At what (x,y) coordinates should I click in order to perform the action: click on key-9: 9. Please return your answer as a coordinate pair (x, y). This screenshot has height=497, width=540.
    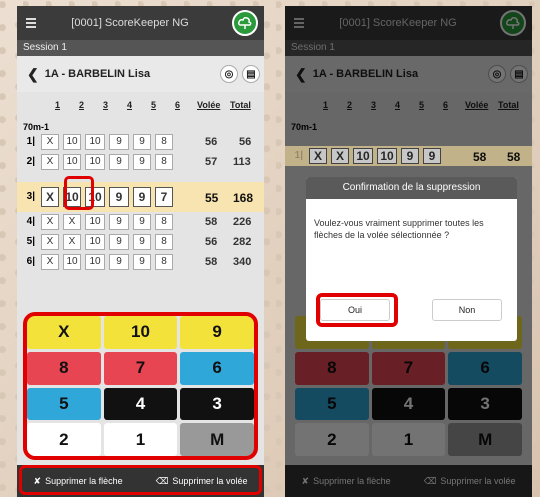
    Looking at the image, I should click on (217, 332).